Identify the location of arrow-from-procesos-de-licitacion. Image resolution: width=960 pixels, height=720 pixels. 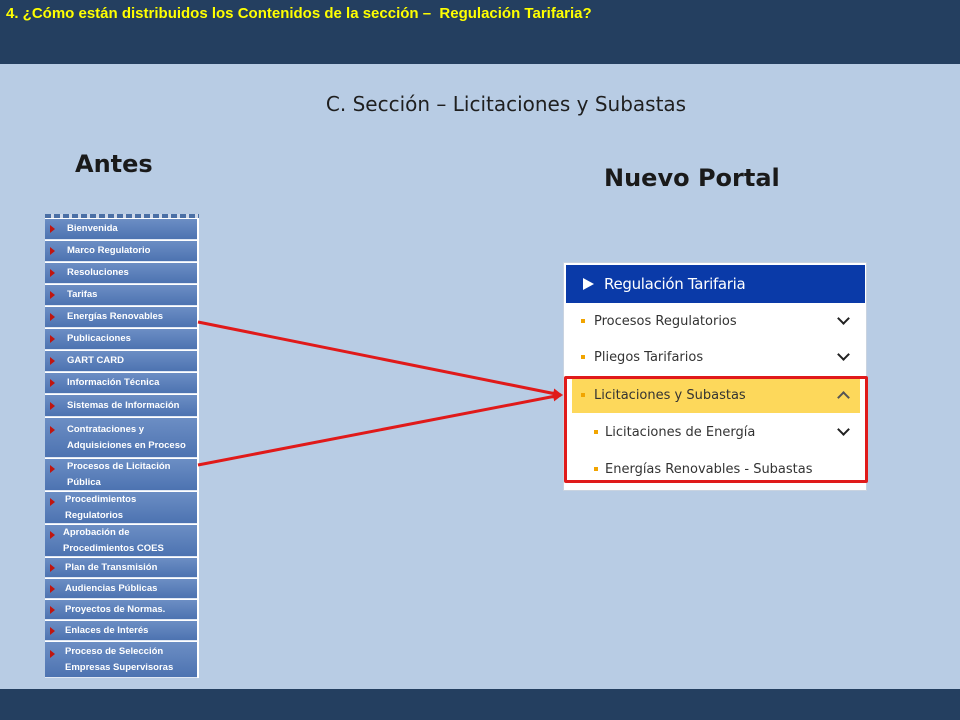
(380, 429).